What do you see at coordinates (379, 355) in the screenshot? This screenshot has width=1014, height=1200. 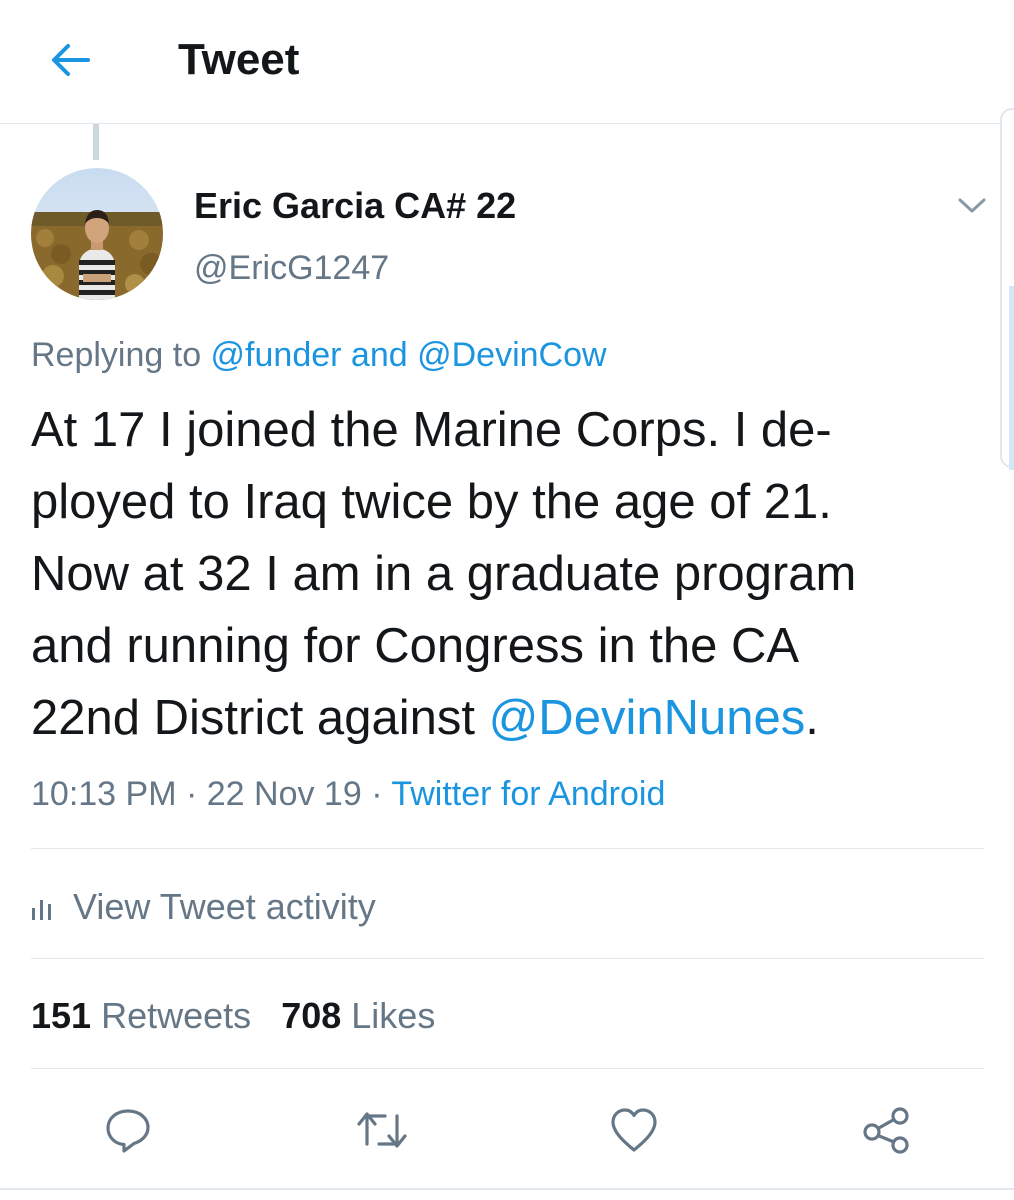 I see `replying-conjunction: and` at bounding box center [379, 355].